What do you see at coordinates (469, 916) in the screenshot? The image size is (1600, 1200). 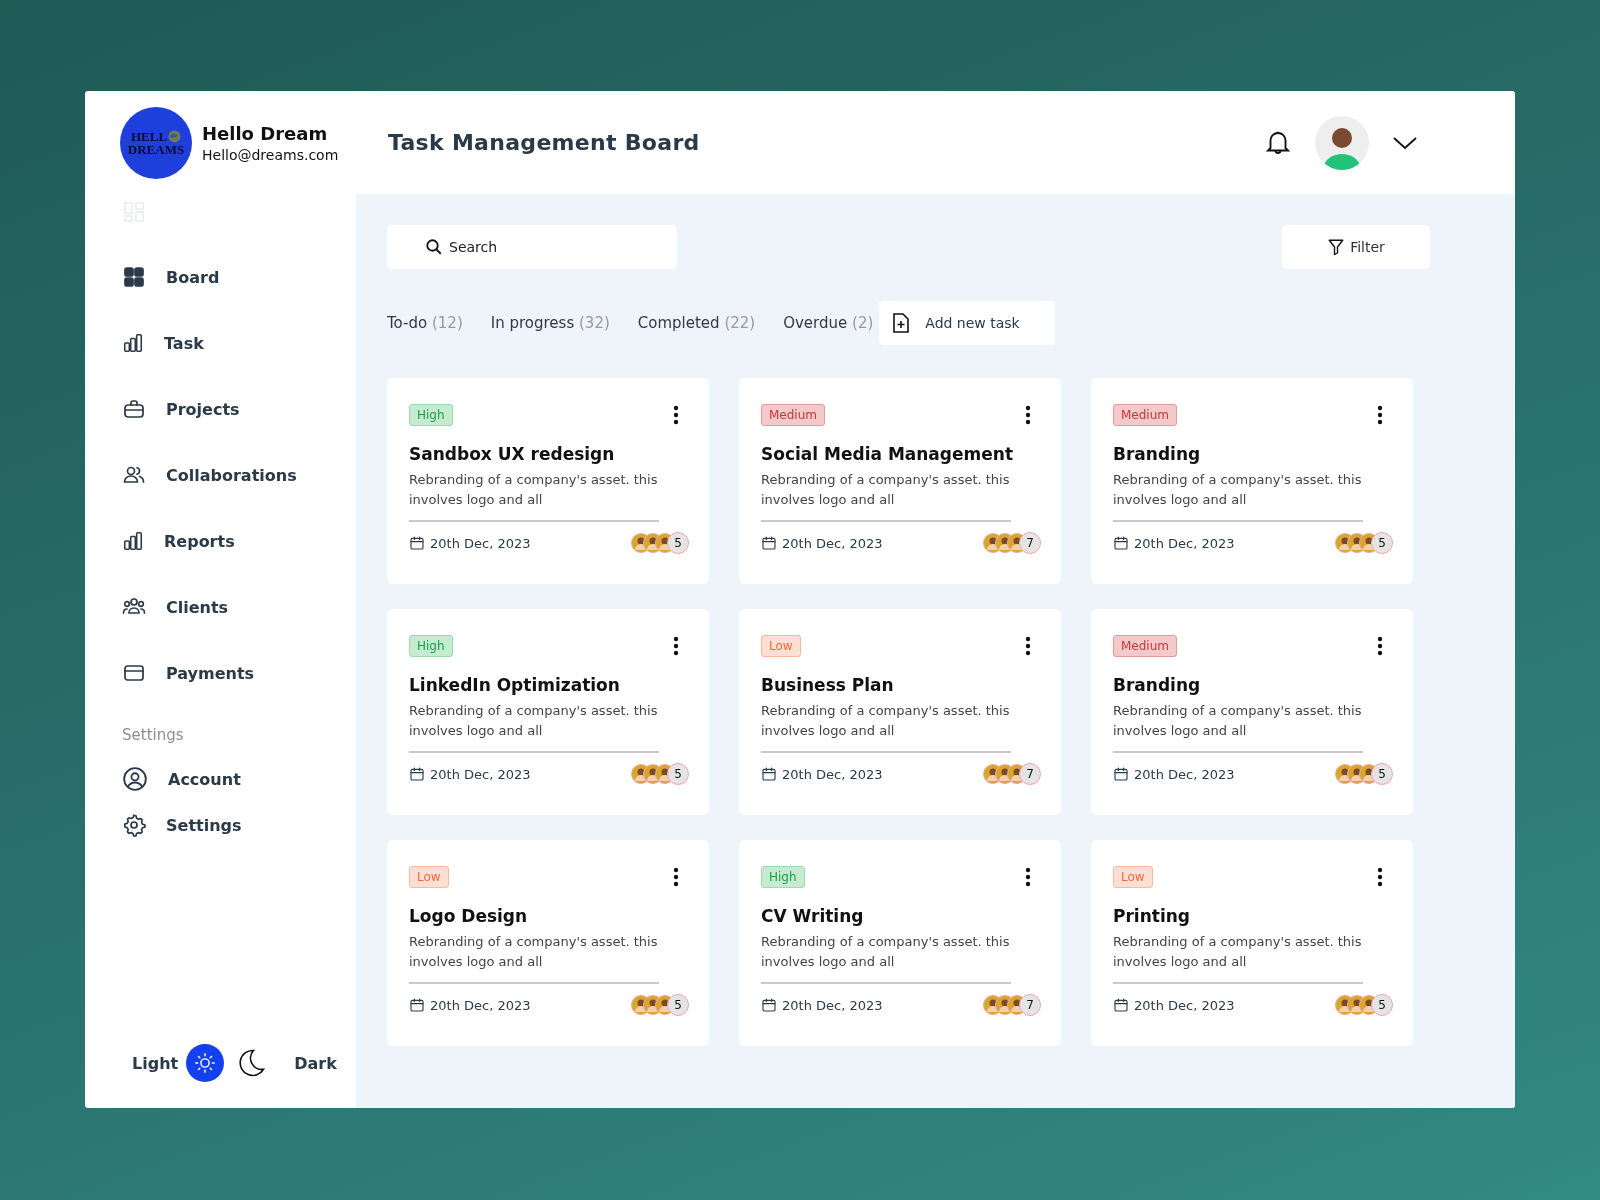 I see `task-title: Logo Design` at bounding box center [469, 916].